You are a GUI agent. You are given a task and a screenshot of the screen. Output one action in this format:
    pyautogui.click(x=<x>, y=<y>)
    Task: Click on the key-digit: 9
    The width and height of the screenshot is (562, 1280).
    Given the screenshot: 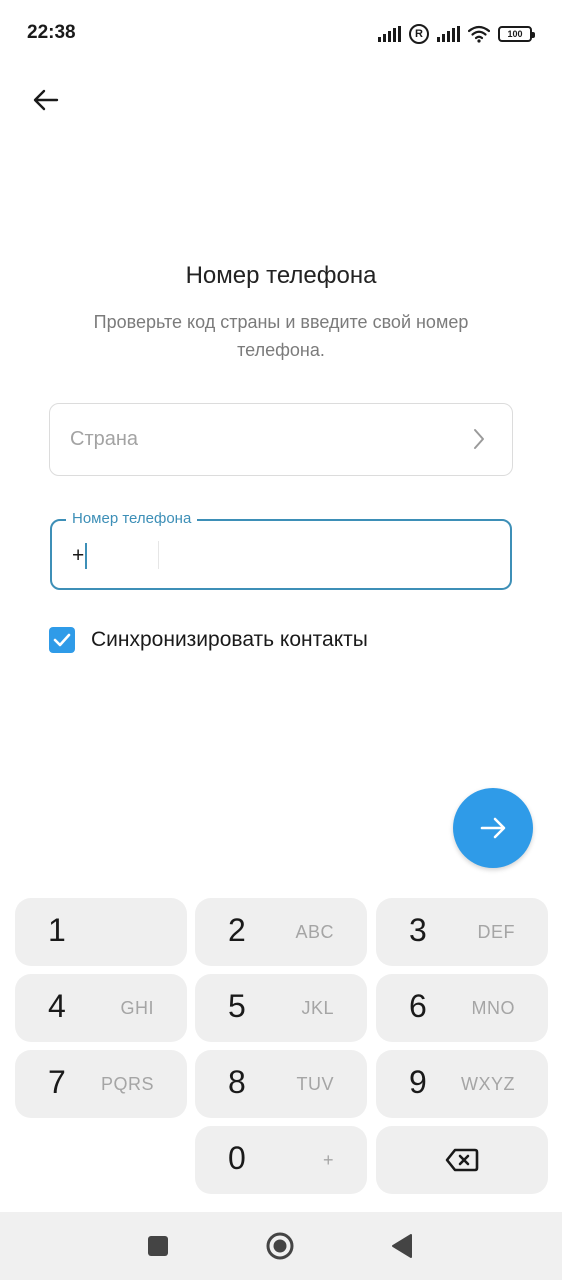 What is the action you would take?
    pyautogui.click(x=418, y=1082)
    